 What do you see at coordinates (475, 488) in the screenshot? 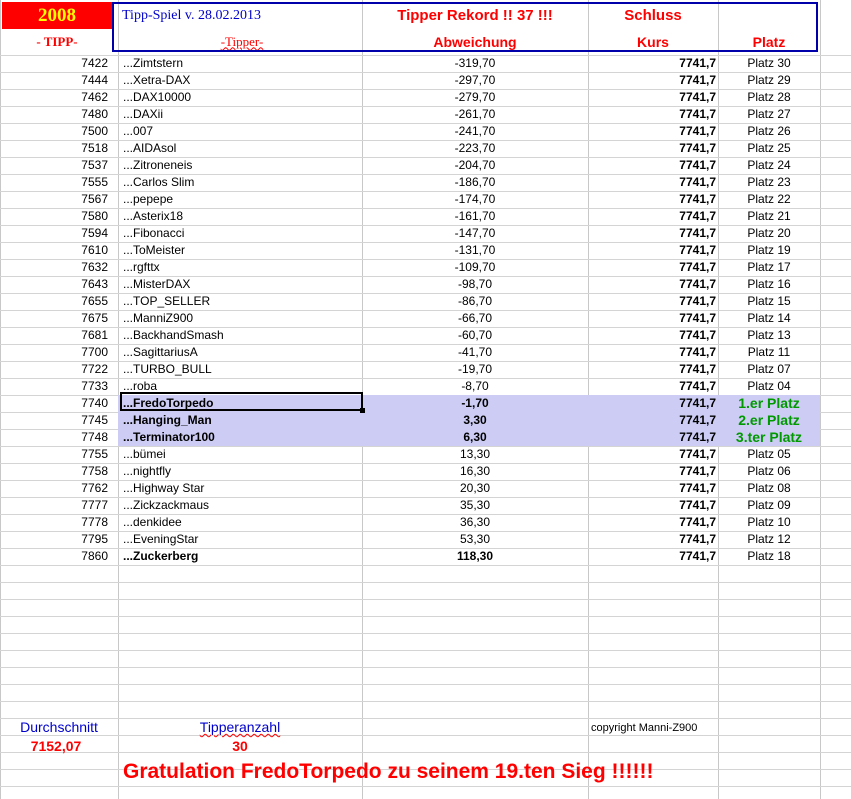
I see `abweichung-cell: 20,30` at bounding box center [475, 488].